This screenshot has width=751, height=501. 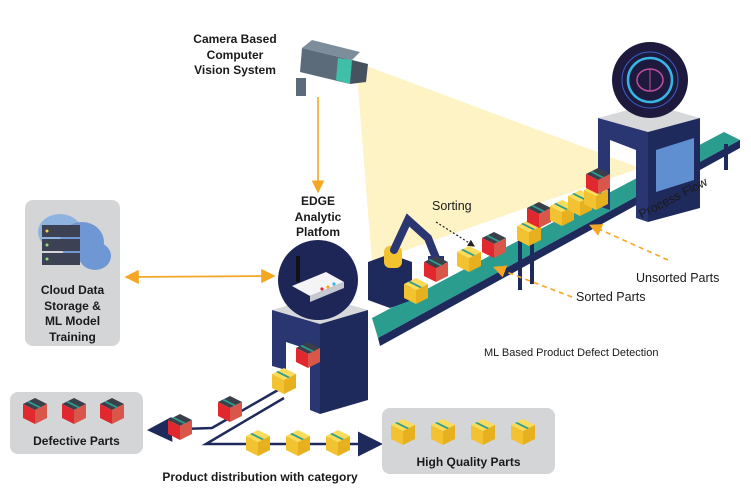 I want to click on router-icon, so click(x=318, y=280).